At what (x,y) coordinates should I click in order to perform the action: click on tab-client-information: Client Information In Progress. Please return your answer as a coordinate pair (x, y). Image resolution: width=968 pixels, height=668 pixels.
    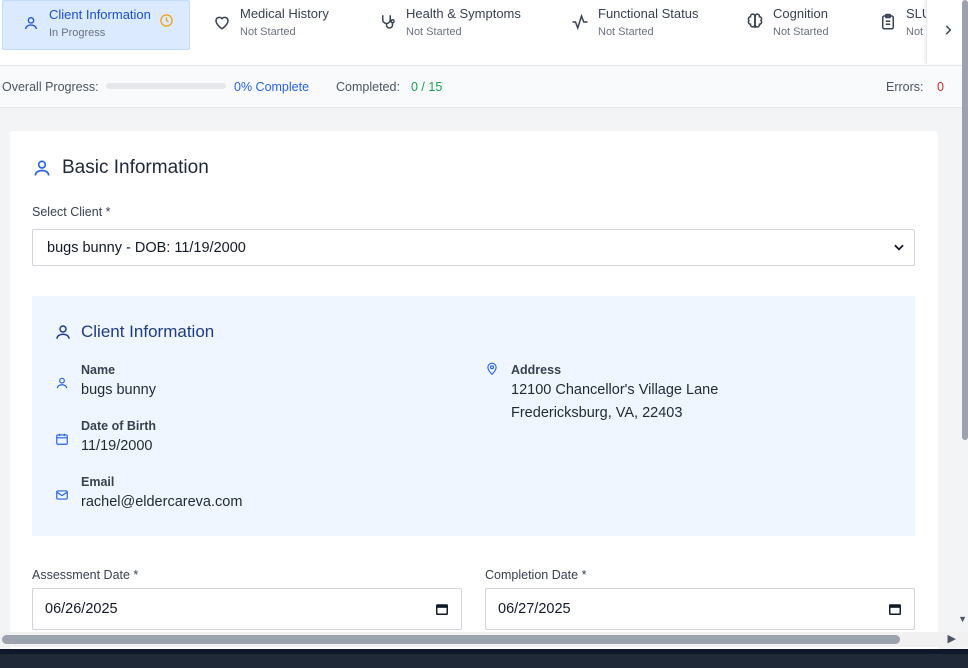
    Looking at the image, I should click on (96, 25).